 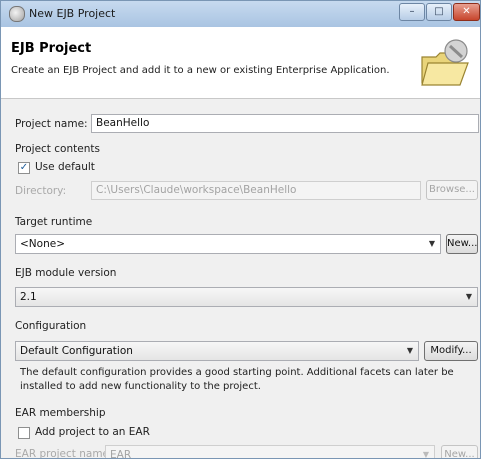 I want to click on page-title: EJB Project, so click(x=51, y=48).